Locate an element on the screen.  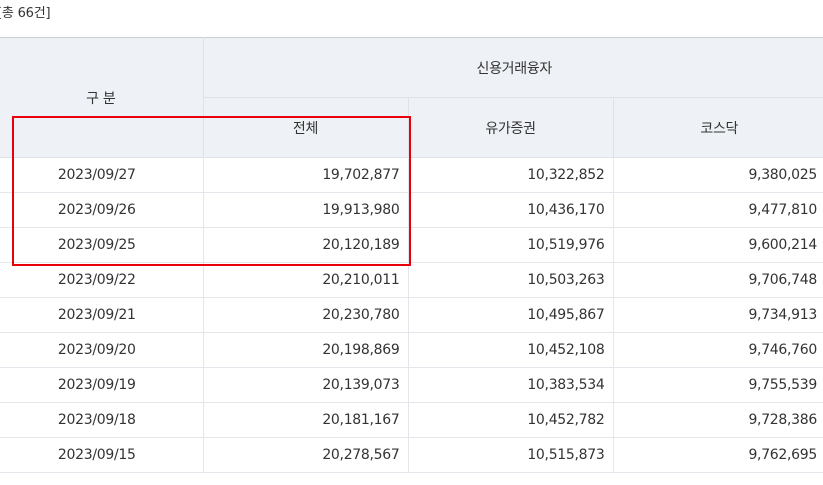
row-kosdaq: 9,762,695 is located at coordinates (718, 455).